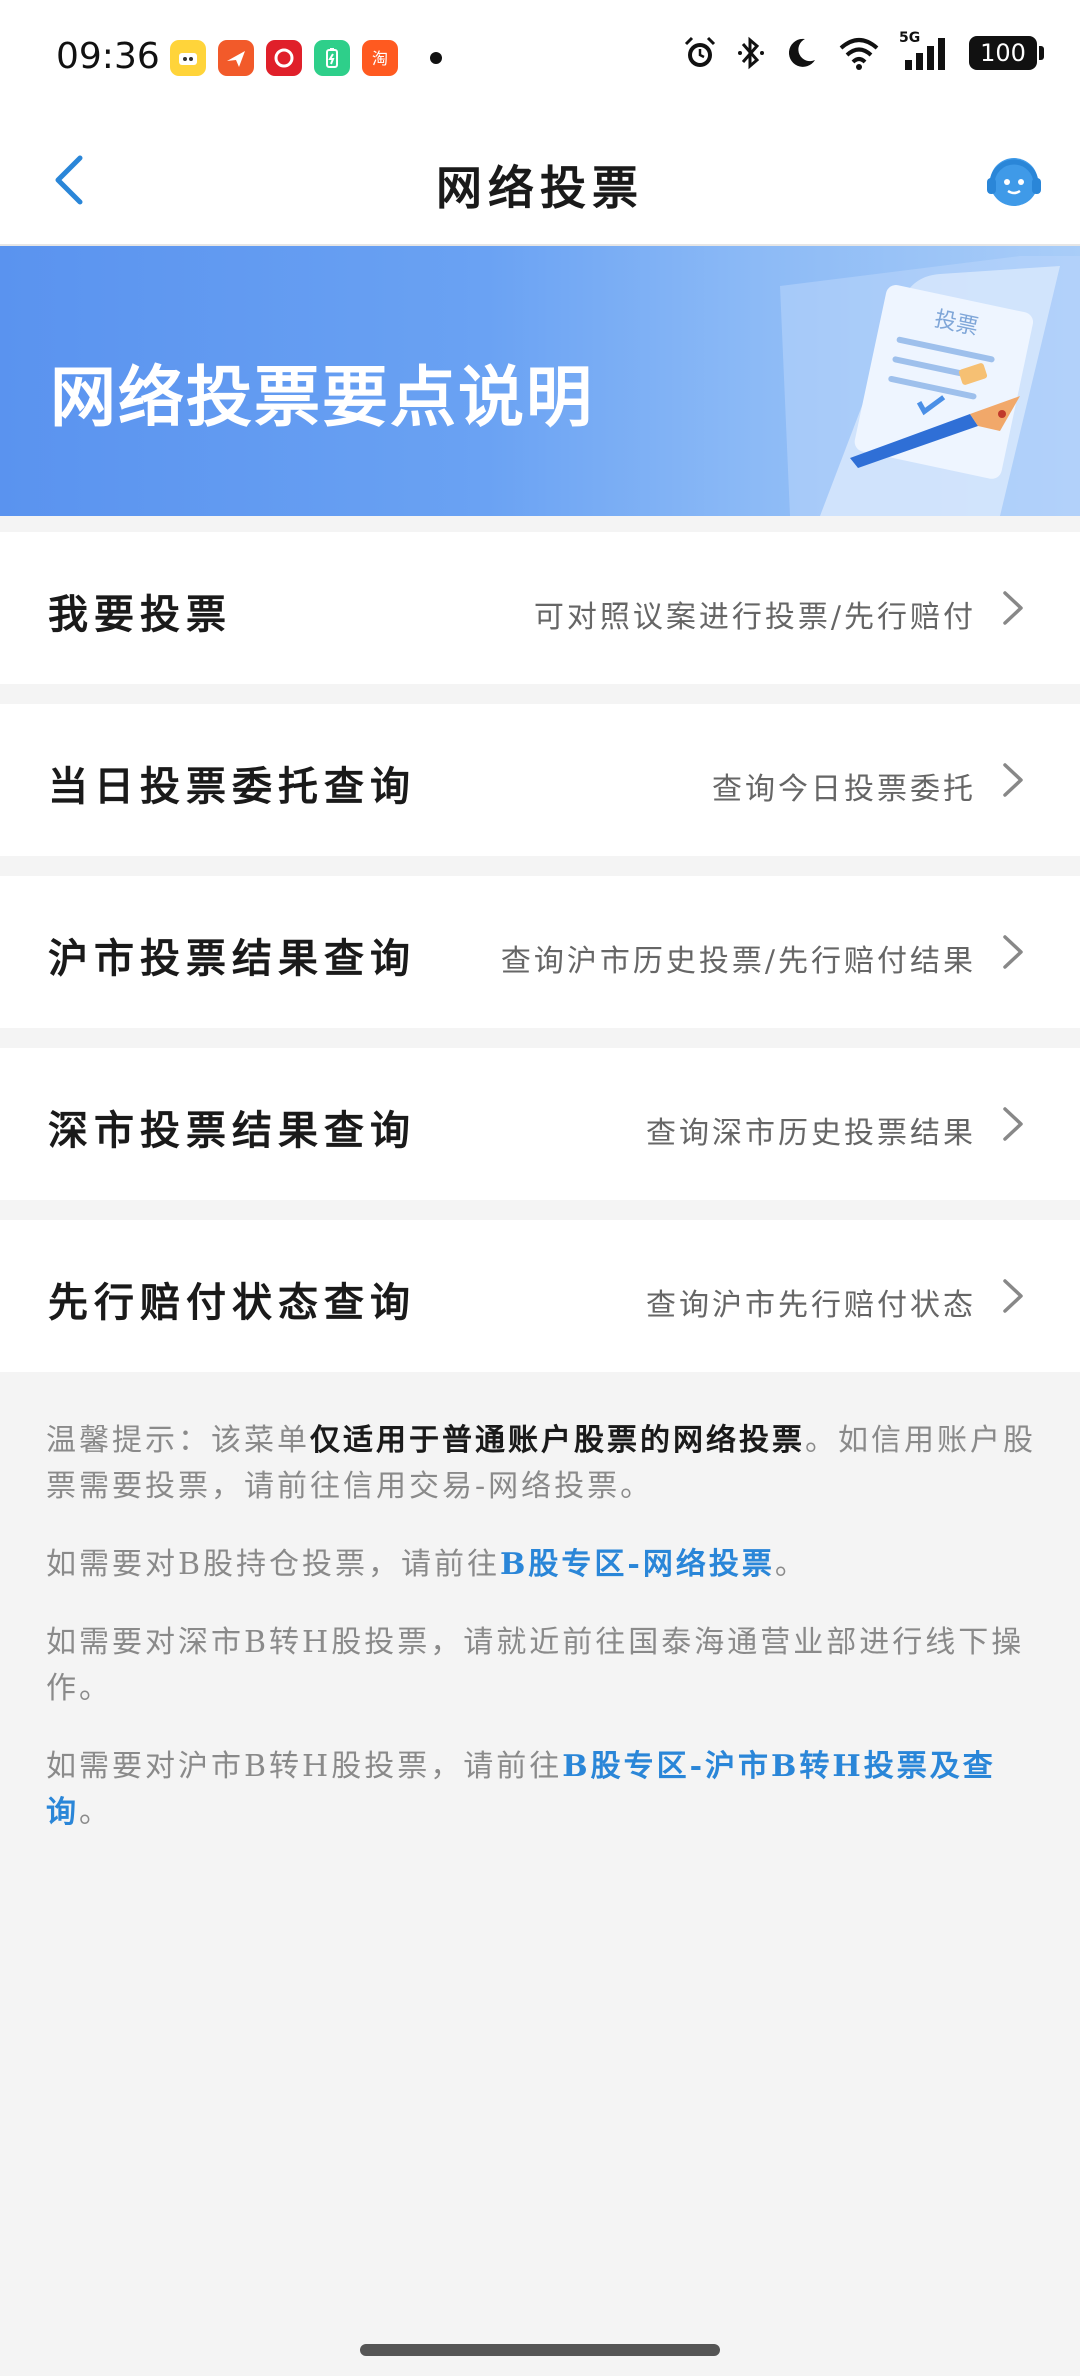 This screenshot has width=1080, height=2376. Describe the element at coordinates (178, 1440) in the screenshot. I see `tip-text: 温馨提示：该菜单` at that location.